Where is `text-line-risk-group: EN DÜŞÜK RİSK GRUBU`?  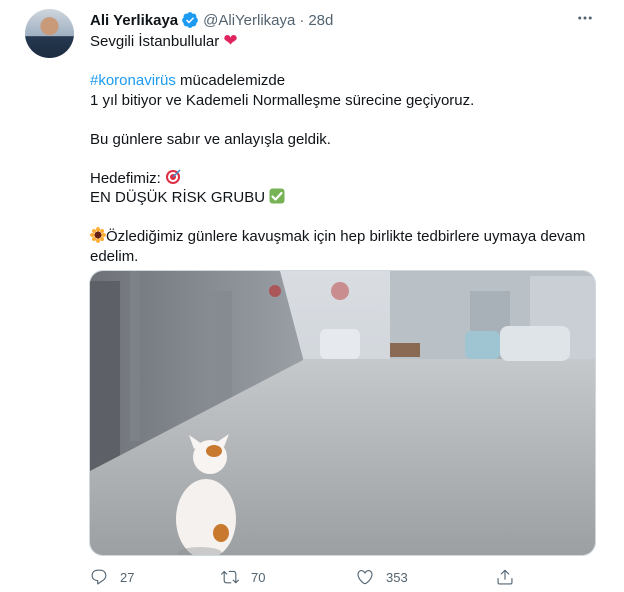 text-line-risk-group: EN DÜŞÜK RİSK GRUBU is located at coordinates (345, 198).